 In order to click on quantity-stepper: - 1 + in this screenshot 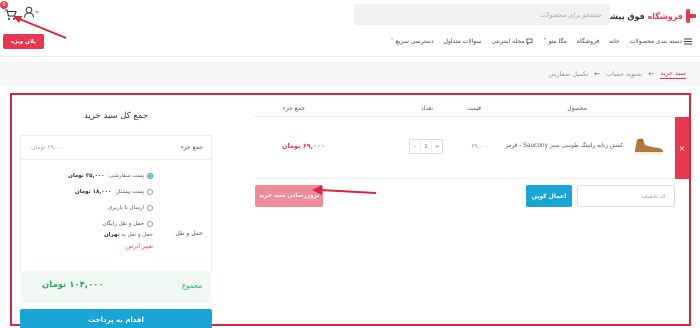, I will do `click(426, 146)`.